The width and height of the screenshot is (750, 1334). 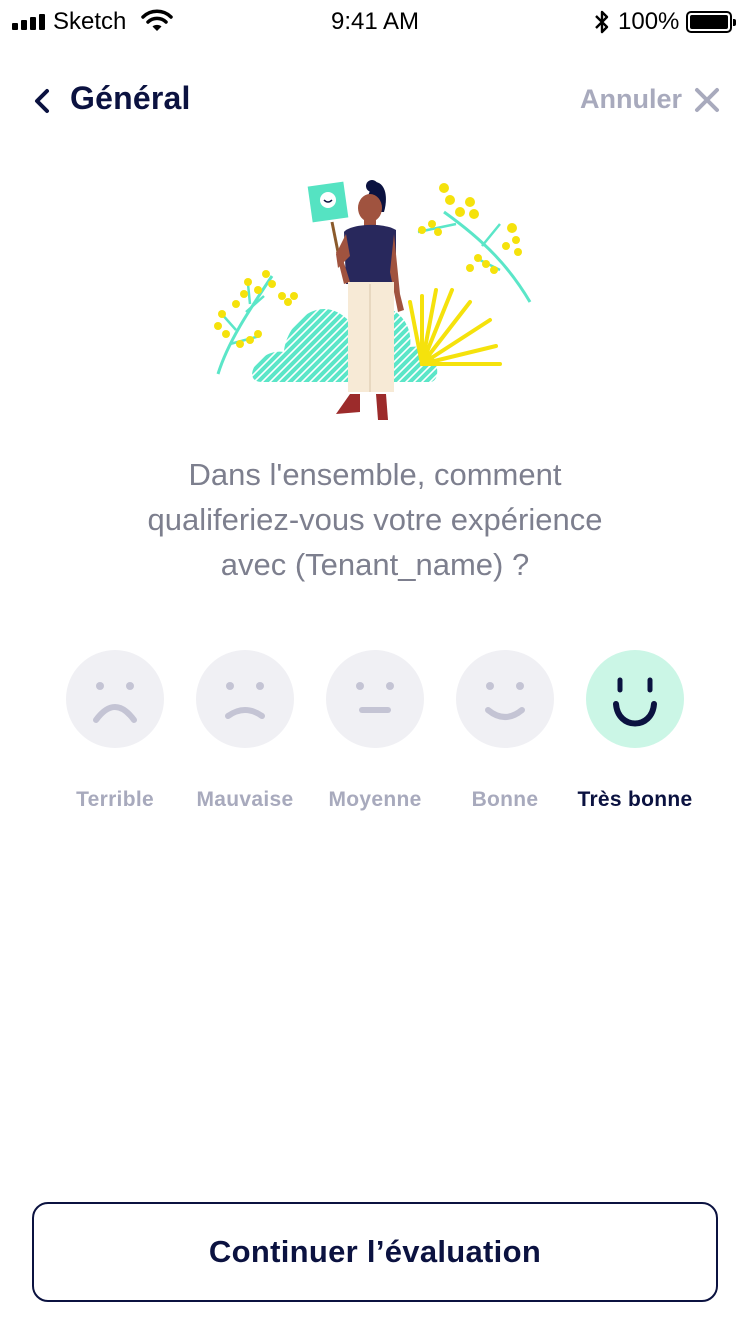 I want to click on rating-moyenne: Moyenne, so click(x=375, y=735).